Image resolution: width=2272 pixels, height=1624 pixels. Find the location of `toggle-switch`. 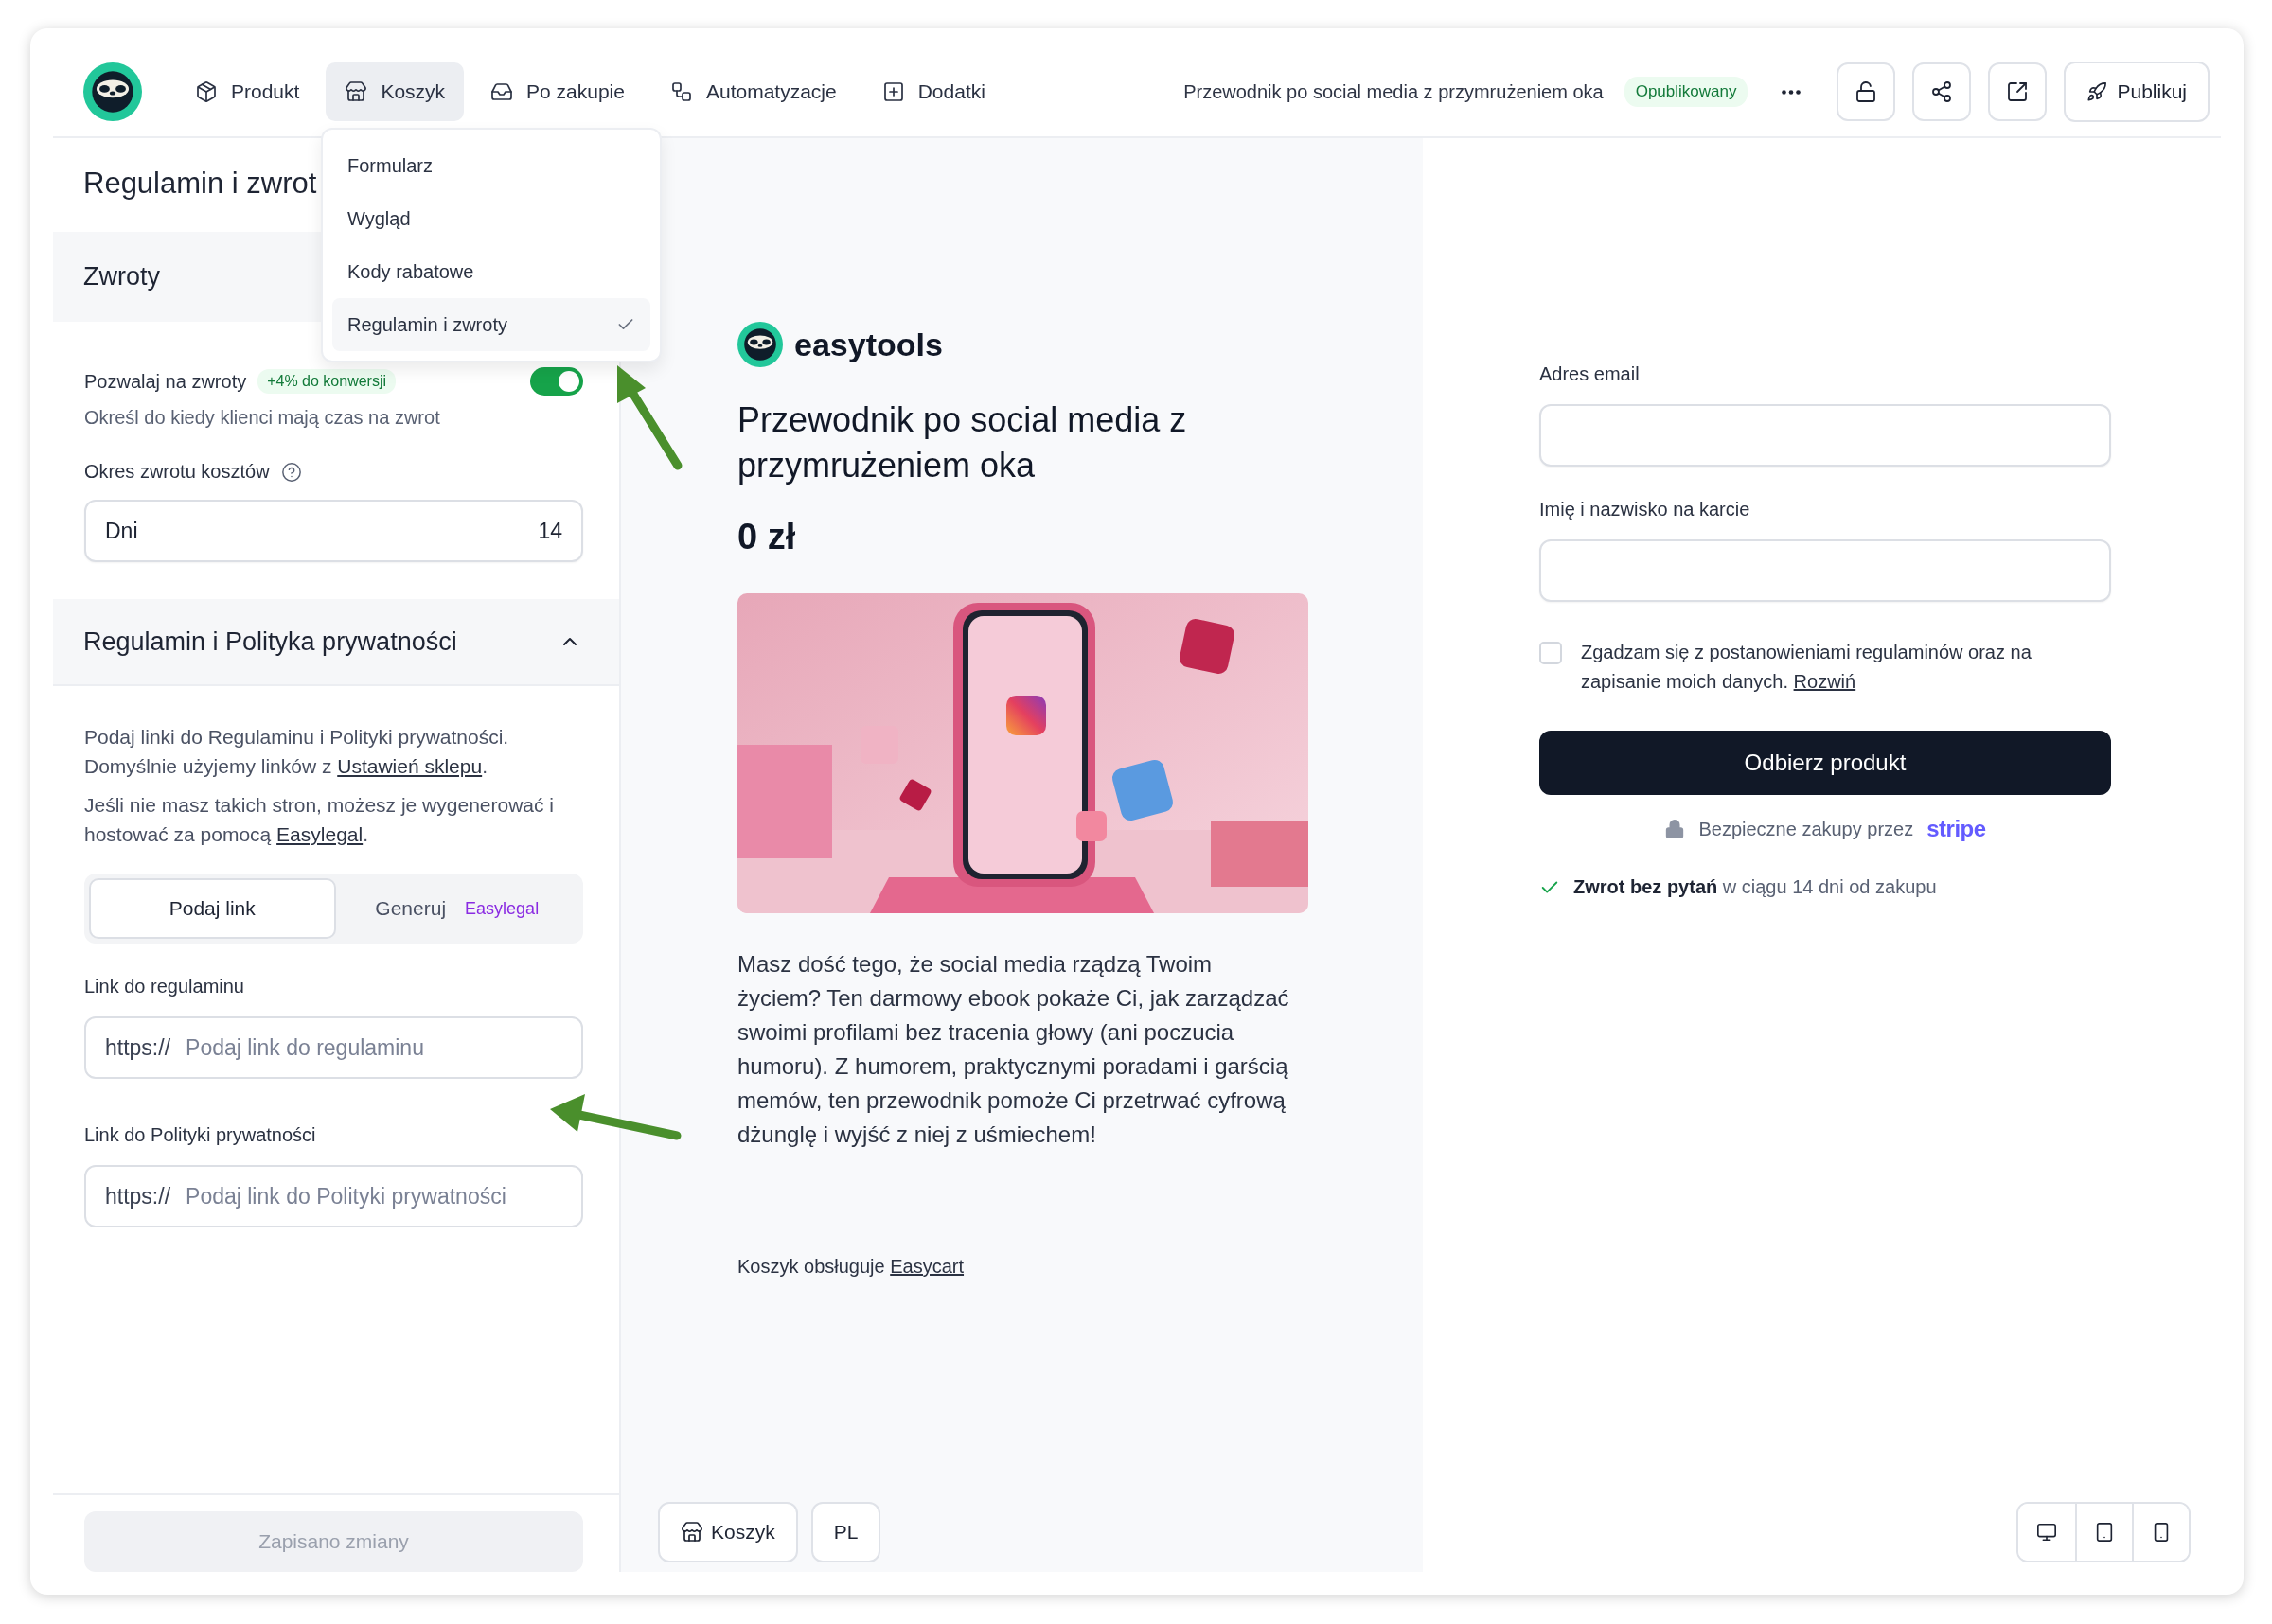

toggle-switch is located at coordinates (556, 382).